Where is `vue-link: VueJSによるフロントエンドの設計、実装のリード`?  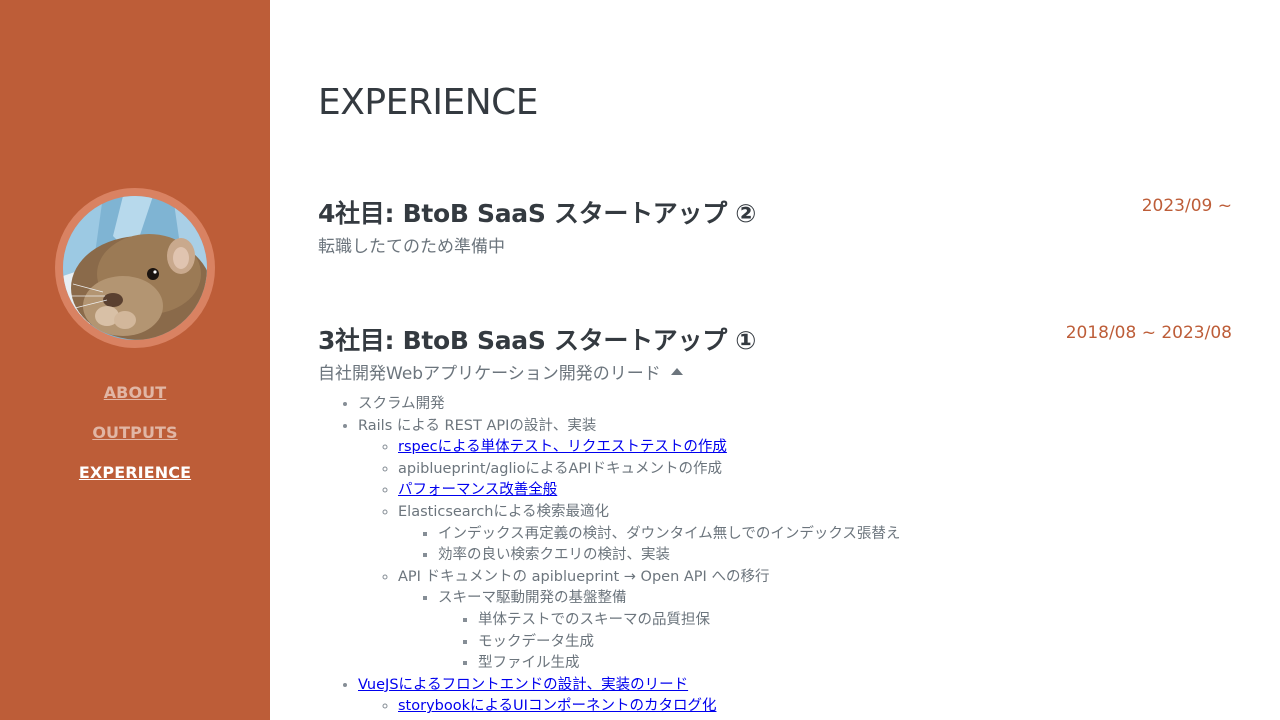 vue-link: VueJSによるフロントエンドの設計、実装のリード is located at coordinates (523, 685).